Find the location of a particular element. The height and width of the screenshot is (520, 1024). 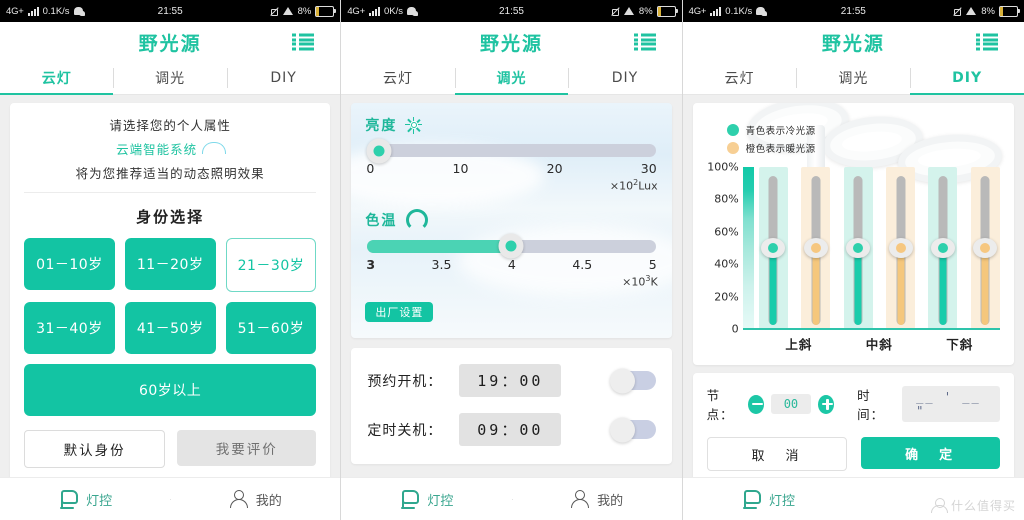

bottom-nav: 灯控 我的 is located at coordinates (170, 498).